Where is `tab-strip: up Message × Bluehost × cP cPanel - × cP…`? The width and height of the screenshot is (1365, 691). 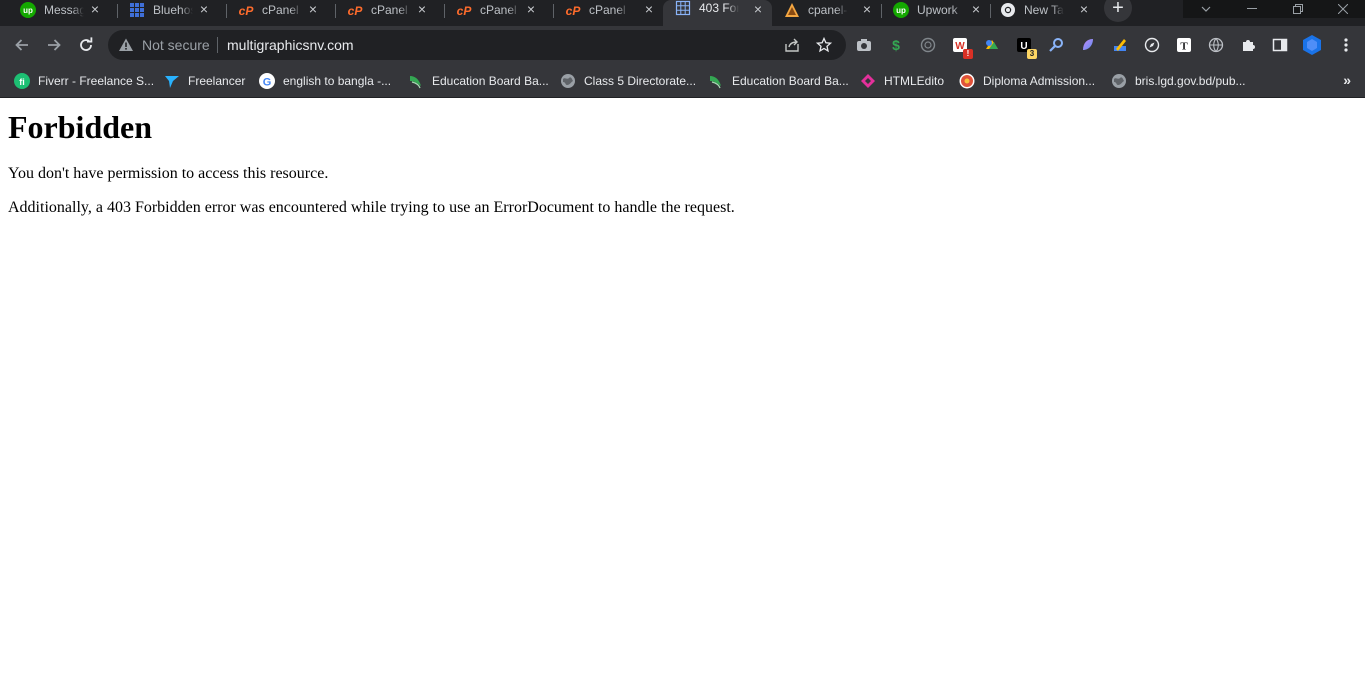 tab-strip: up Message × Bluehost × cP cPanel - × cP… is located at coordinates (682, 13).